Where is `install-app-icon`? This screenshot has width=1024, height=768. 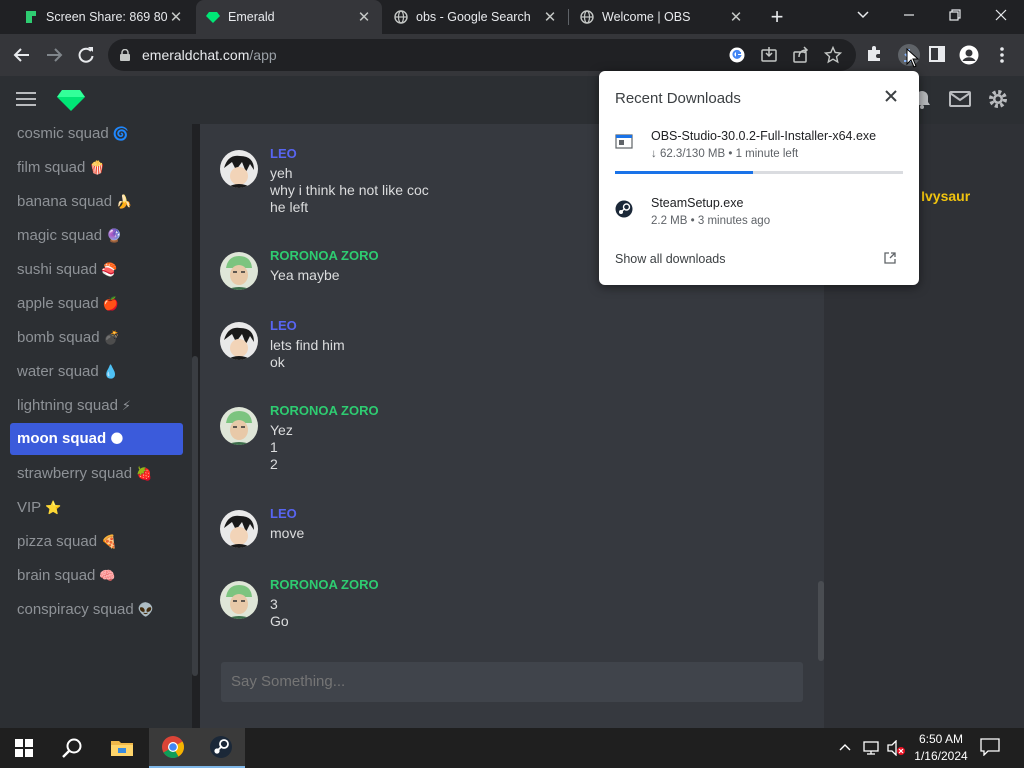
install-app-icon is located at coordinates (769, 55).